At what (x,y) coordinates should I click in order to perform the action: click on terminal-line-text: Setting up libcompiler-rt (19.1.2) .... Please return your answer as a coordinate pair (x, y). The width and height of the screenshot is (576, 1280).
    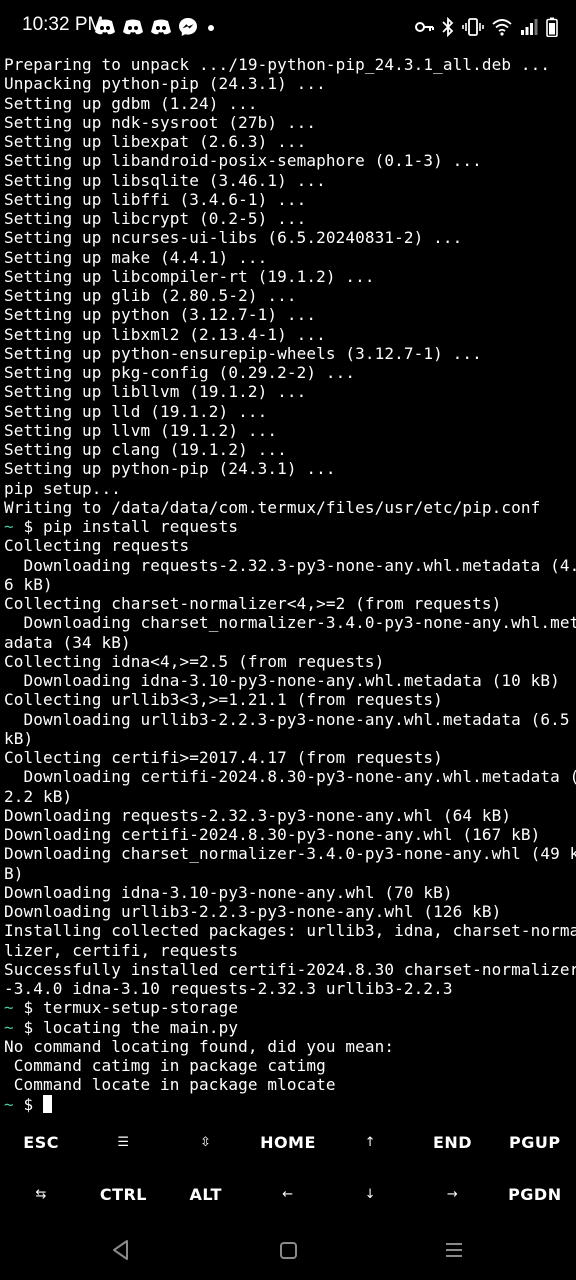
    Looking at the image, I should click on (189, 276).